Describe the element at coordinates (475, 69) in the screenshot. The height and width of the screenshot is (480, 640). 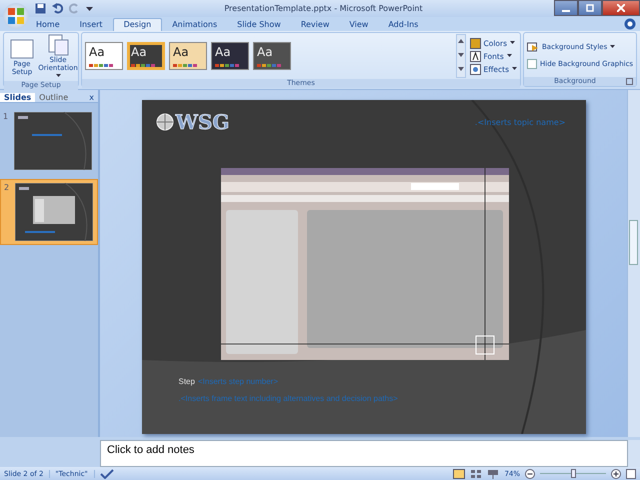
I see `effects-icon` at that location.